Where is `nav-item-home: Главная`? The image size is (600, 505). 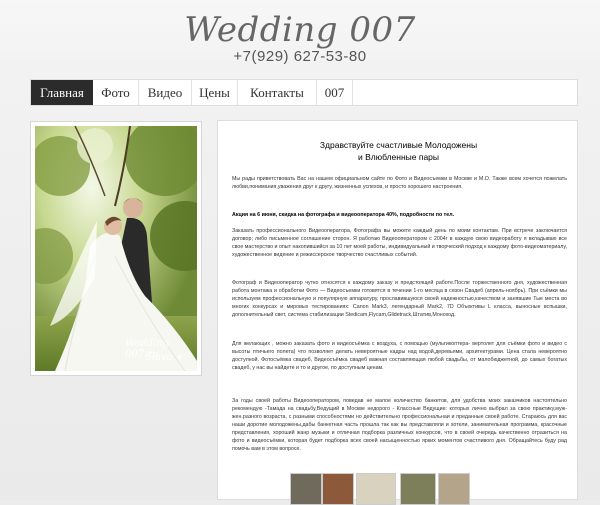 nav-item-home: Главная is located at coordinates (62, 92).